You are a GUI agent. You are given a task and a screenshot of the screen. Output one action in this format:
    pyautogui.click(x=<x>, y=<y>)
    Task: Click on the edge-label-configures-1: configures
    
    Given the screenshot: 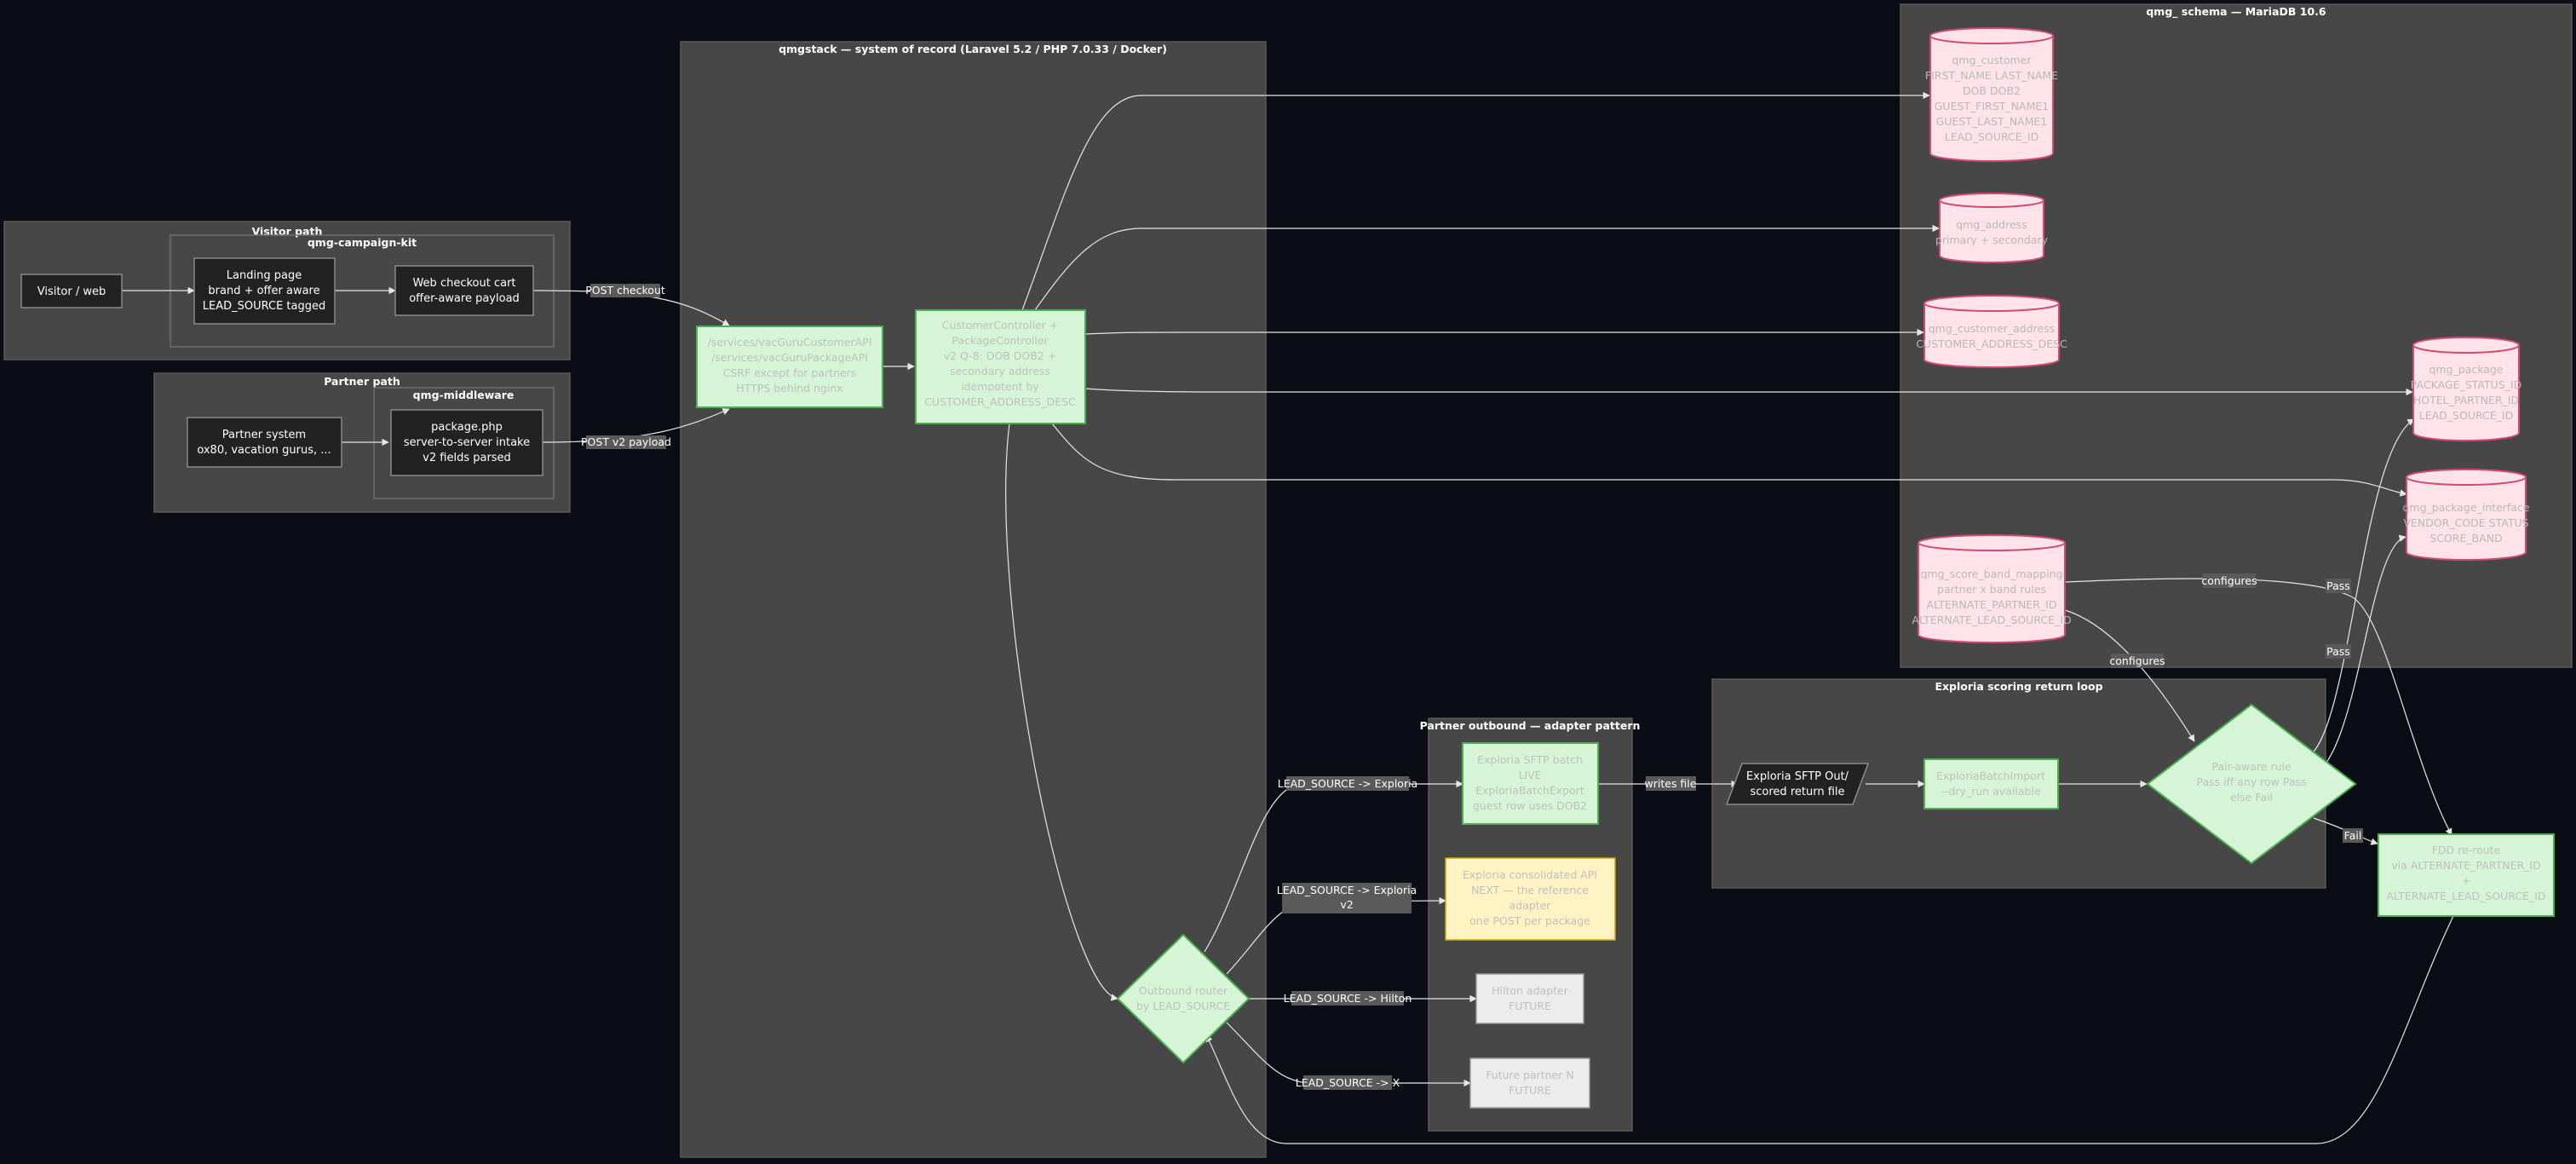 What is the action you would take?
    pyautogui.click(x=2229, y=580)
    